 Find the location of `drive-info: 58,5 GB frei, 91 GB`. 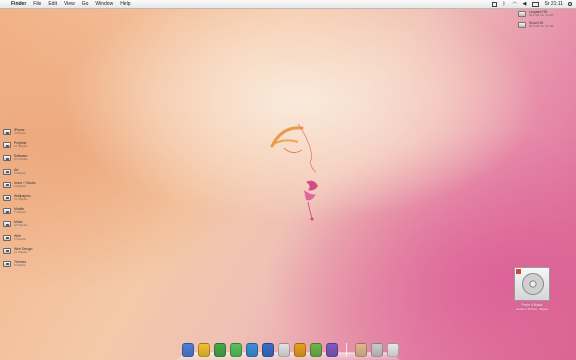

drive-info: 58,5 GB frei, 91 GB is located at coordinates (541, 26).